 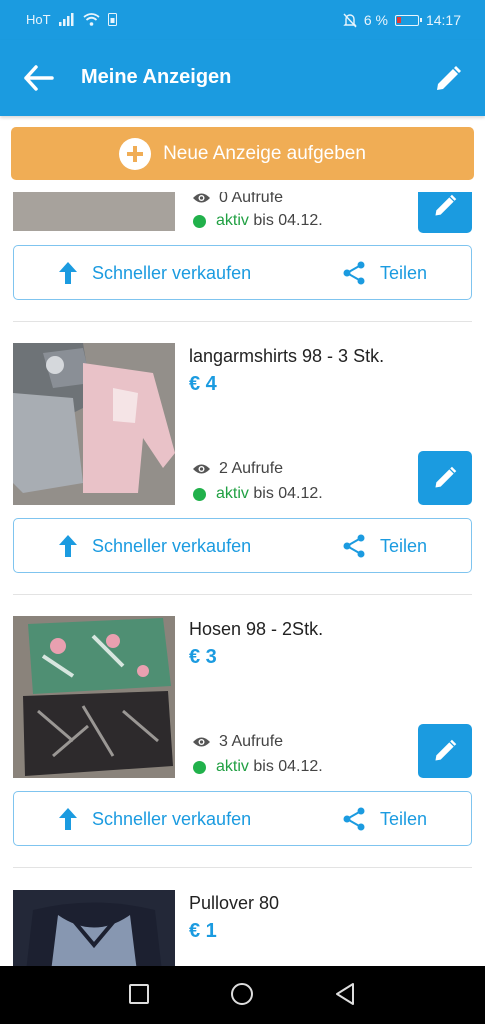 What do you see at coordinates (203, 384) in the screenshot?
I see `listing-price: € 4` at bounding box center [203, 384].